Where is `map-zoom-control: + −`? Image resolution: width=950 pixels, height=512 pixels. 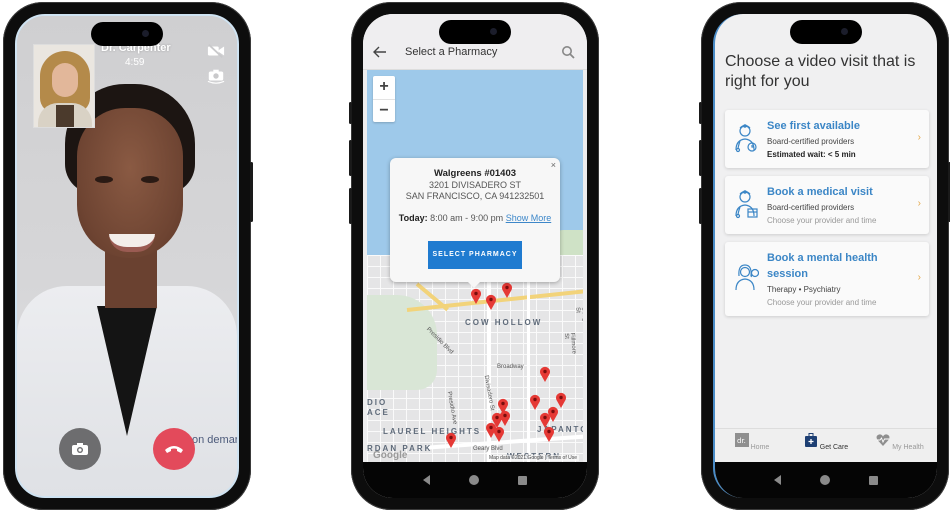
map-zoom-control: + − is located at coordinates (384, 99).